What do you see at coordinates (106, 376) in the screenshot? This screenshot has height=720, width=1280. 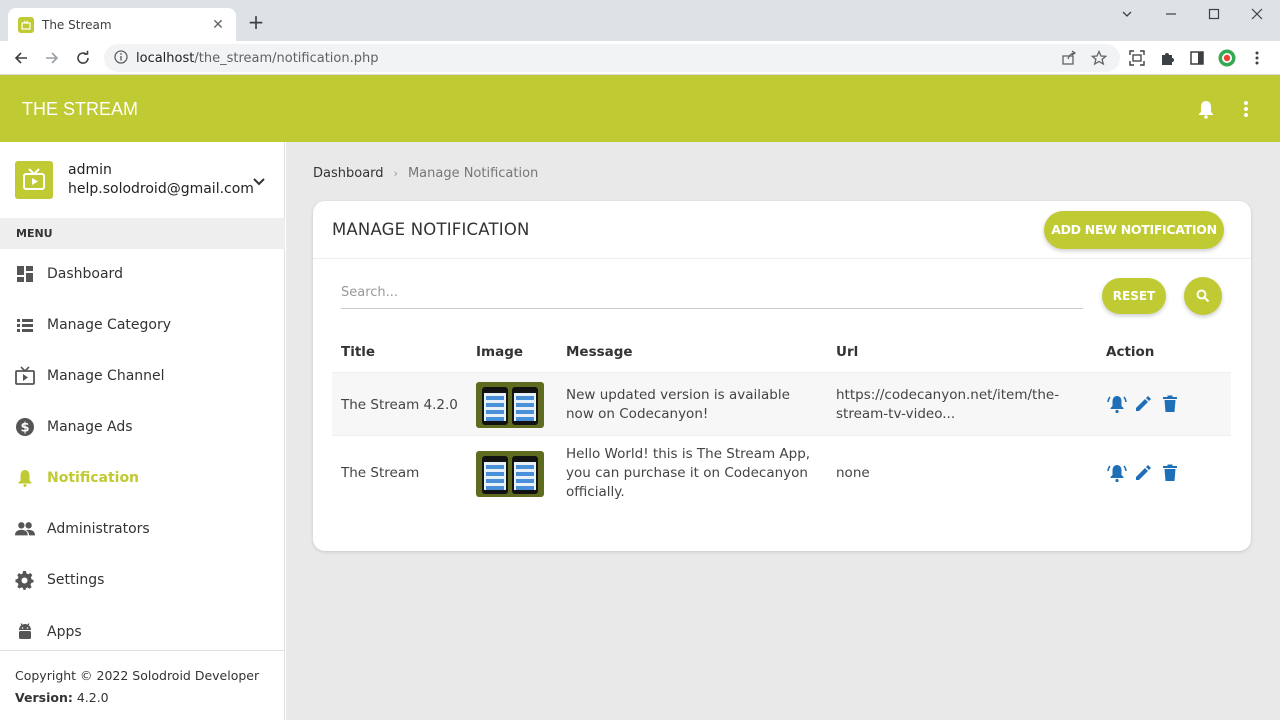 I see `sidebar-item-label: Manage Channel` at bounding box center [106, 376].